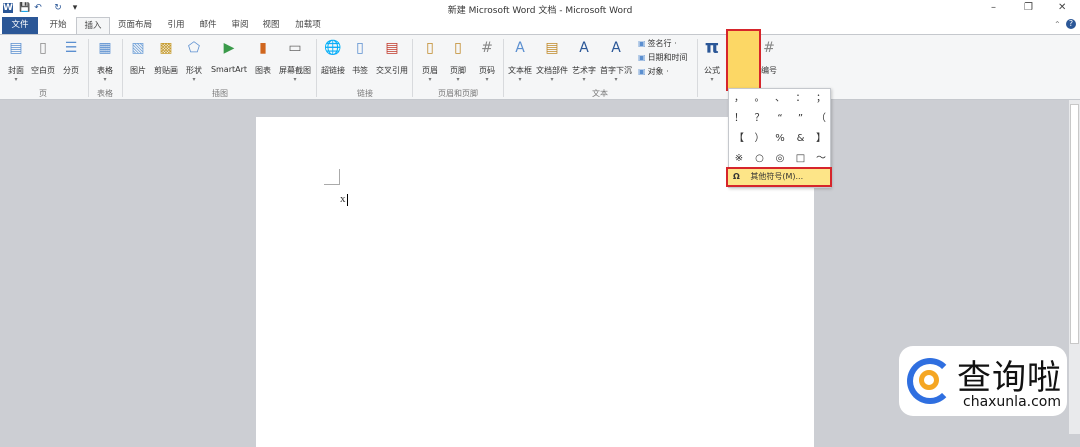 This screenshot has height=447, width=1080. What do you see at coordinates (780, 119) in the screenshot?
I see `symbol-cell: “` at bounding box center [780, 119].